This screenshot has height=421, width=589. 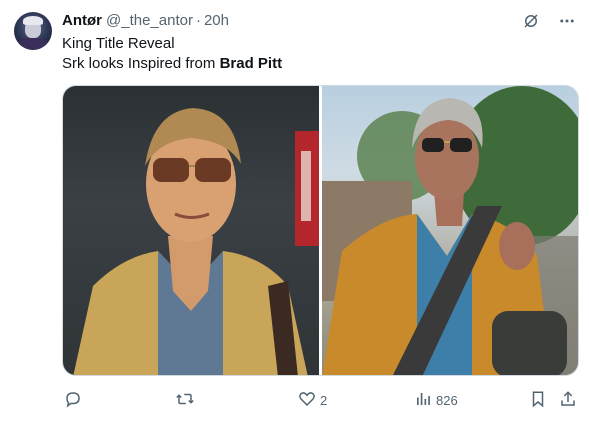 I want to click on reply-button, so click(x=73, y=400).